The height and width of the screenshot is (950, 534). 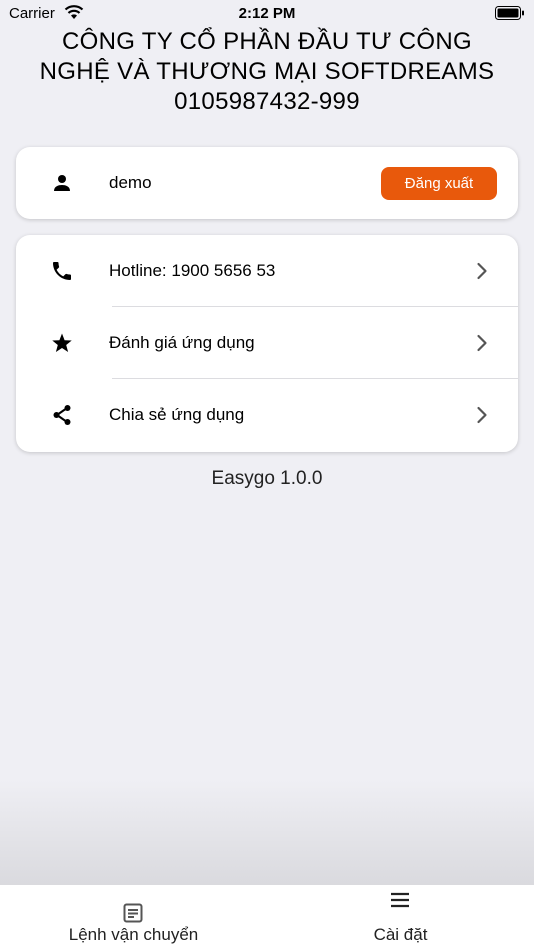 I want to click on company-name-line-2: NGHỆ VÀ THƯƠNG MẠI SOFTDREAMS, so click(x=267, y=71).